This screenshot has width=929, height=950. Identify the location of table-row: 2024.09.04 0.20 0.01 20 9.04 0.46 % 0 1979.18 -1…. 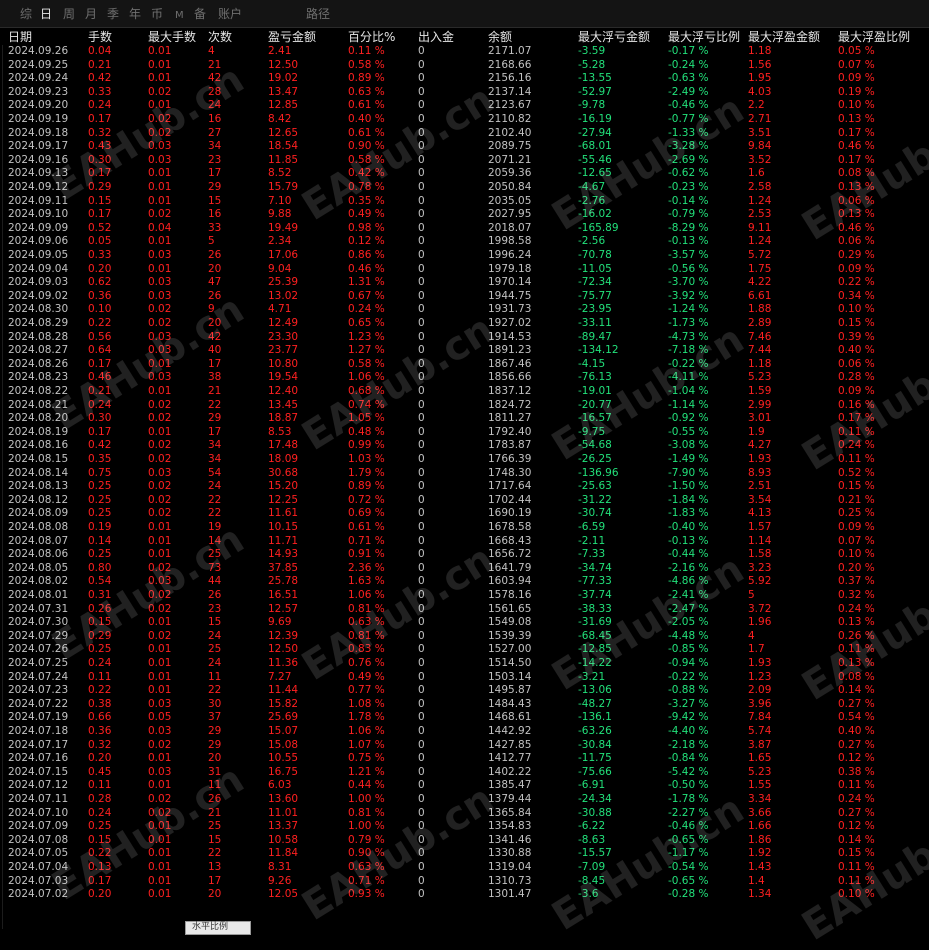
(464, 270).